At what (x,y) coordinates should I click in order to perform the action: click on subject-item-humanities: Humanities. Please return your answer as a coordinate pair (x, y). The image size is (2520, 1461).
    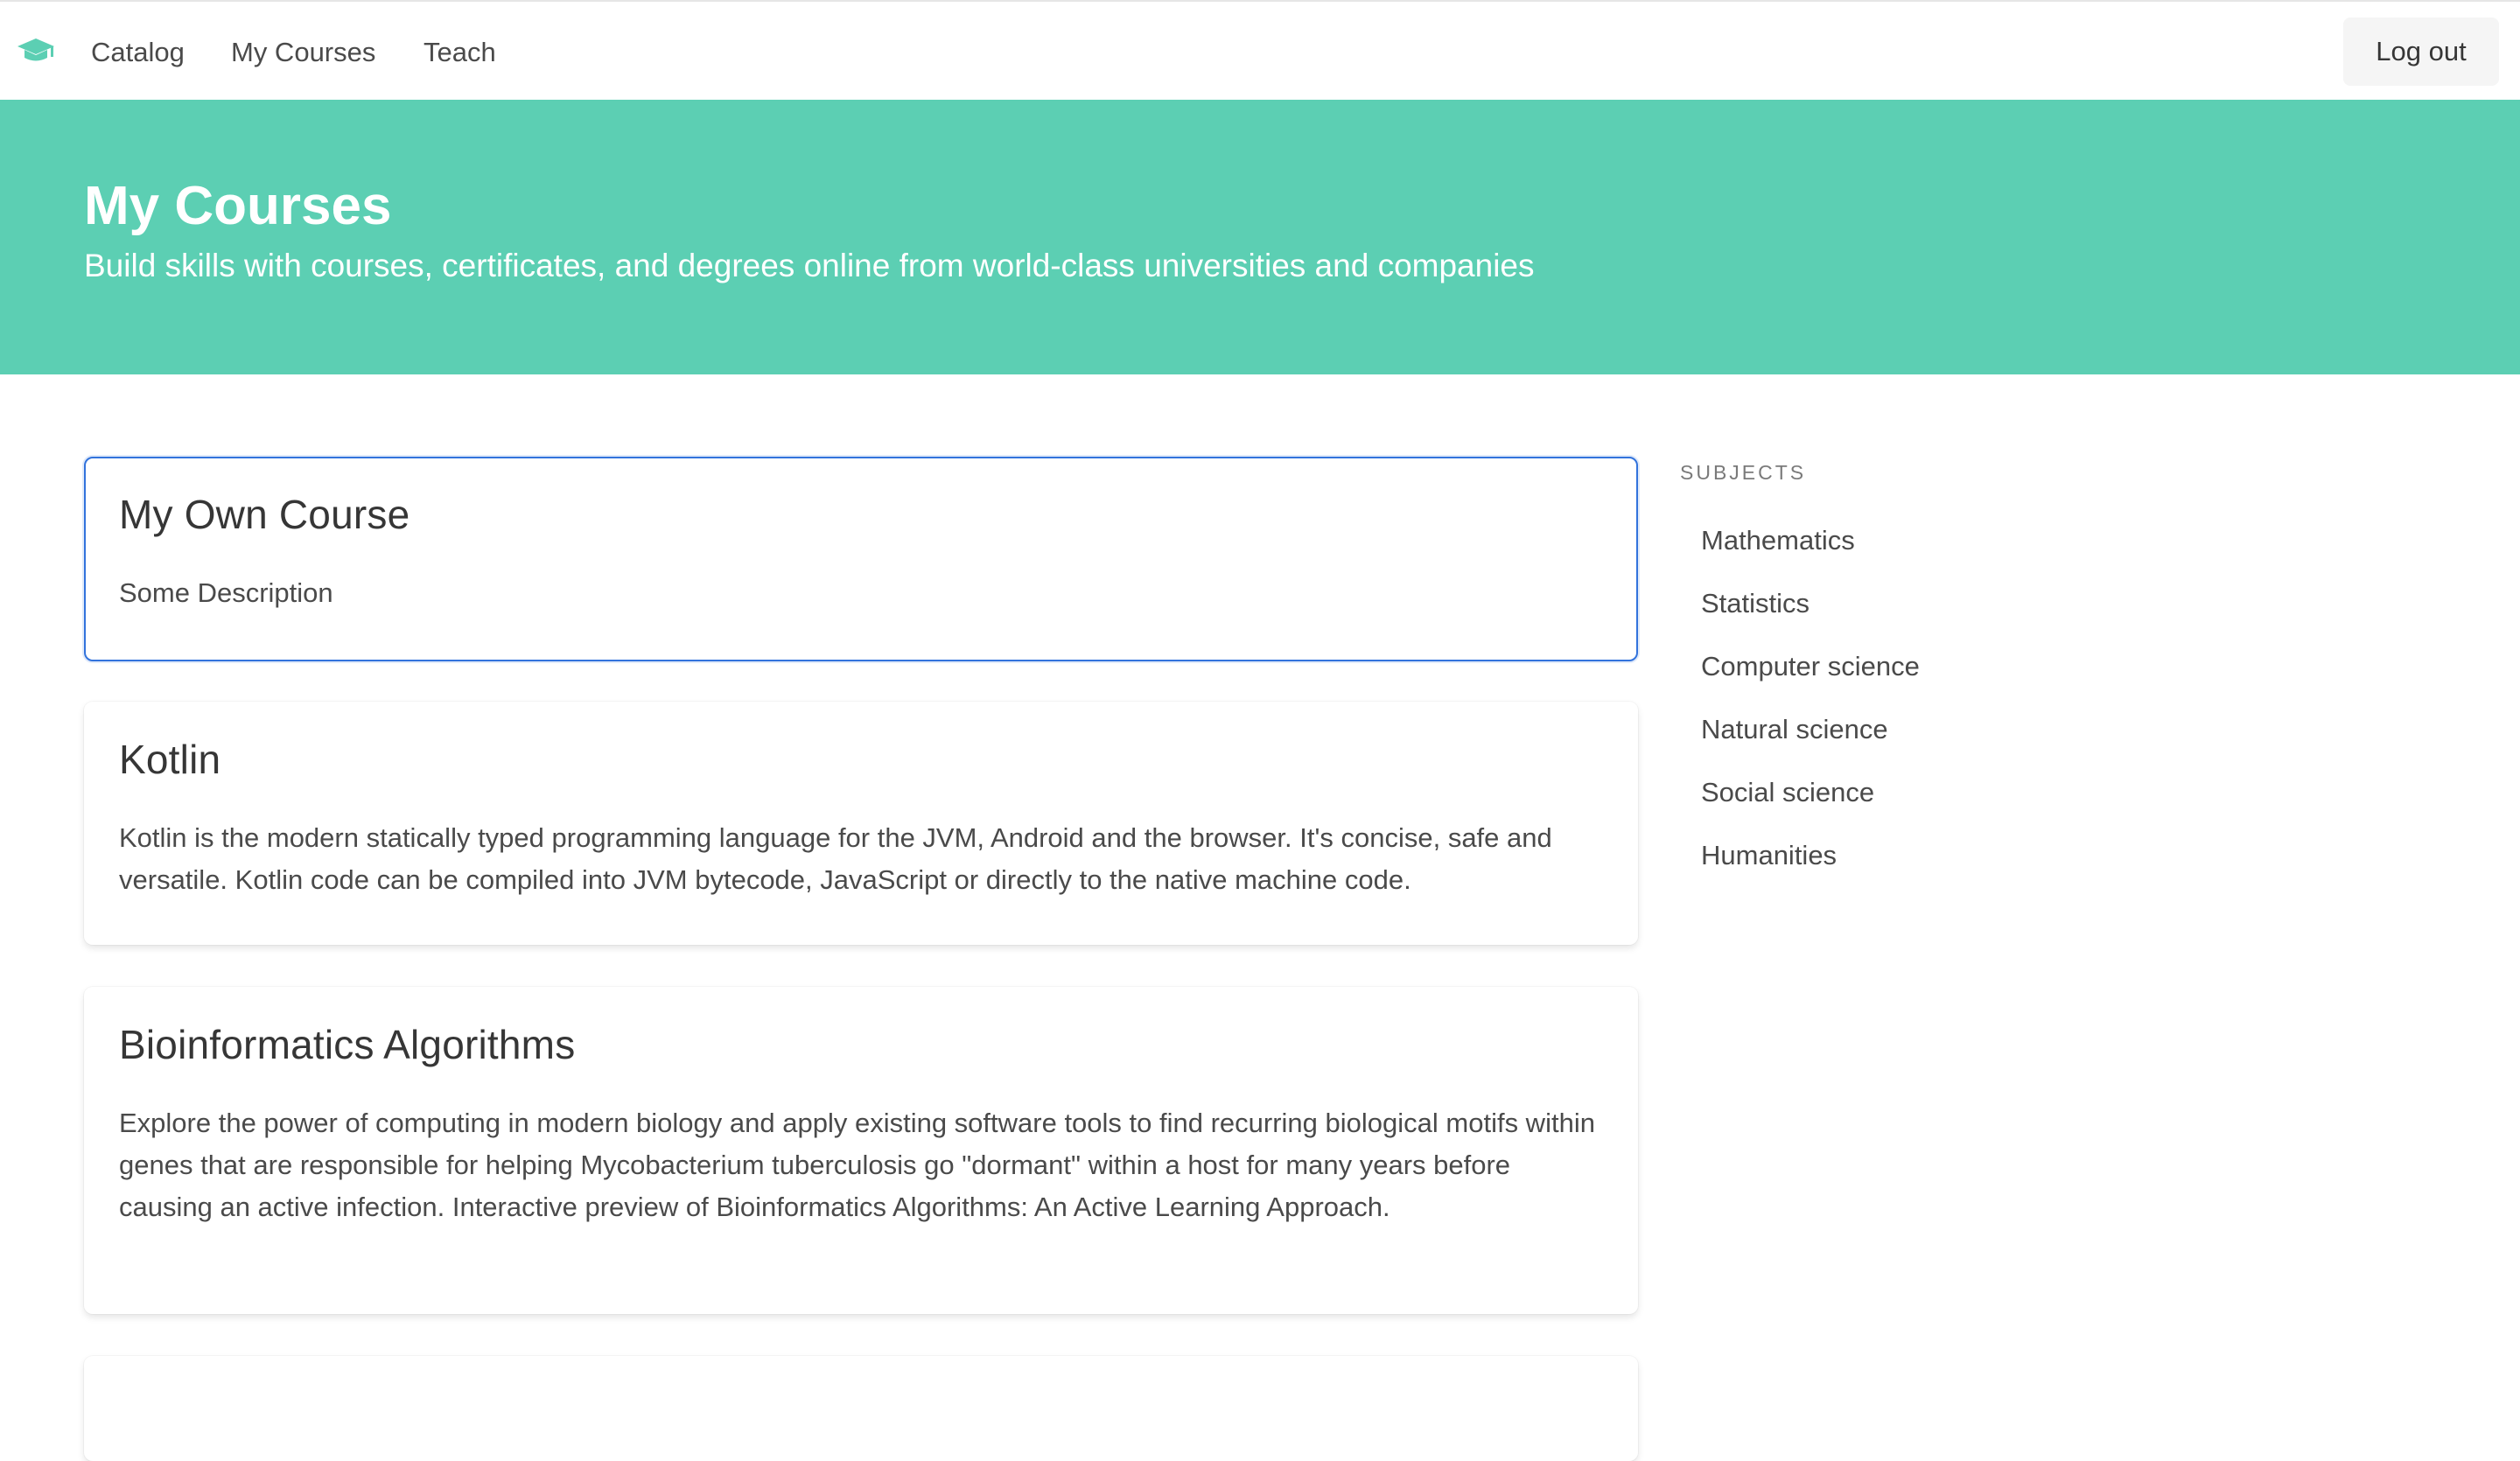
    Looking at the image, I should click on (1953, 855).